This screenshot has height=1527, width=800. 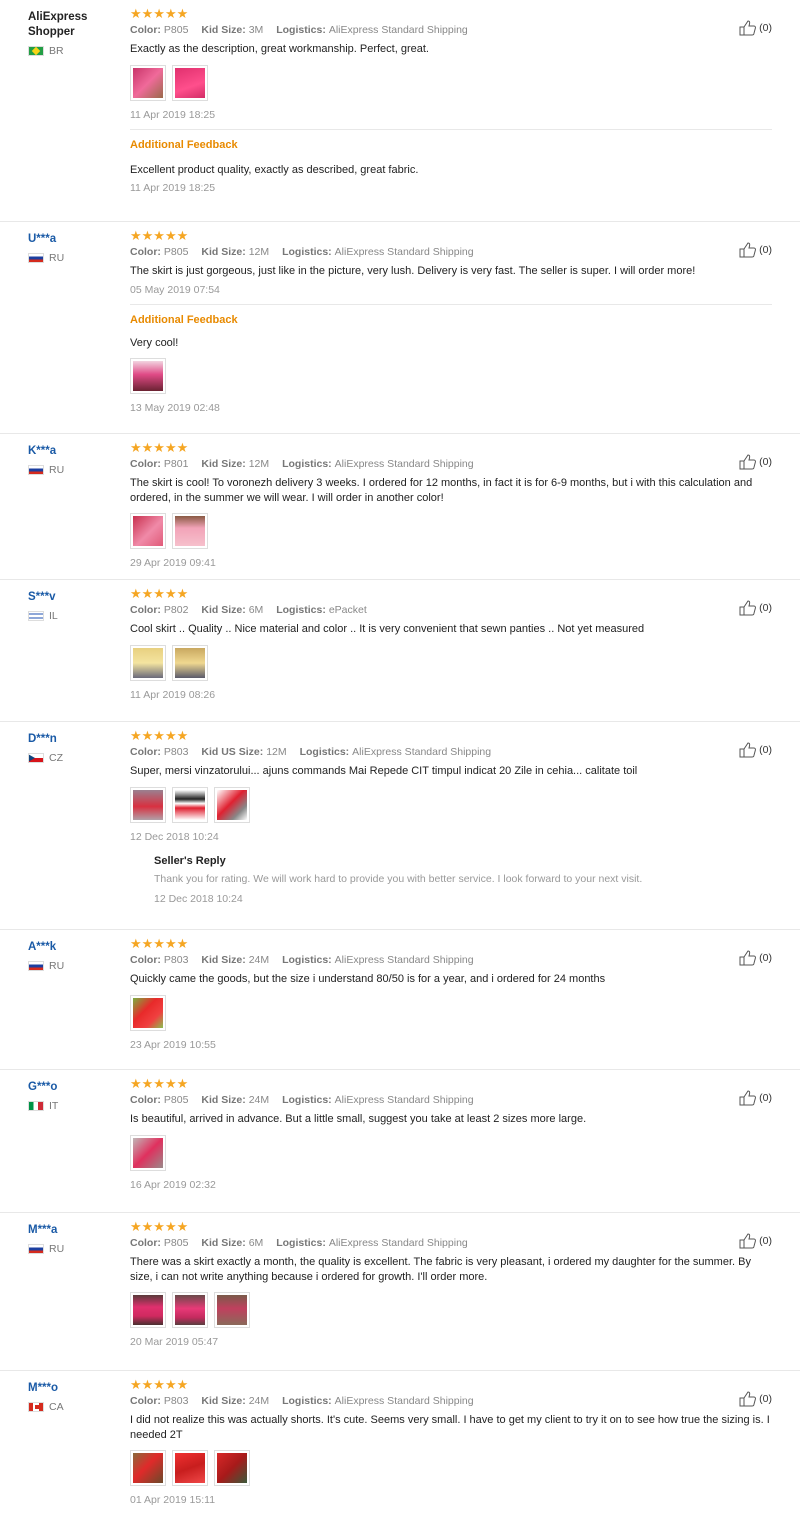 I want to click on flag-ru-icon, so click(x=36, y=470).